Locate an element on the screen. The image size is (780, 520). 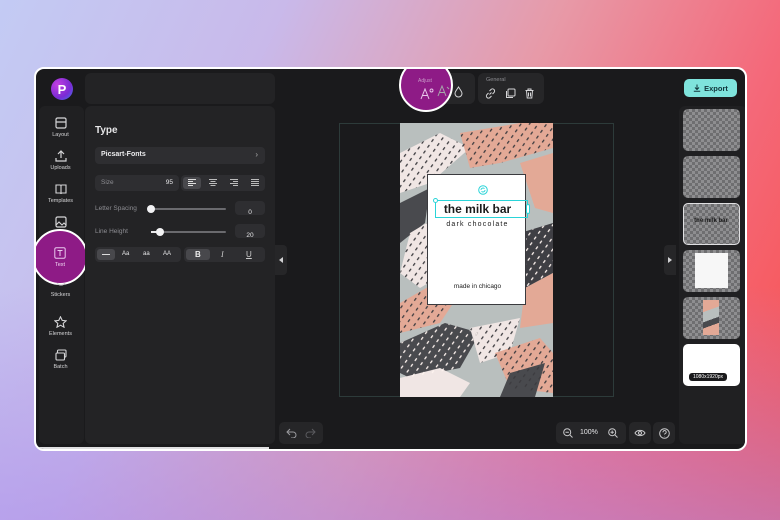
sidebar-item-label: Batch is located at coordinates (60, 367).